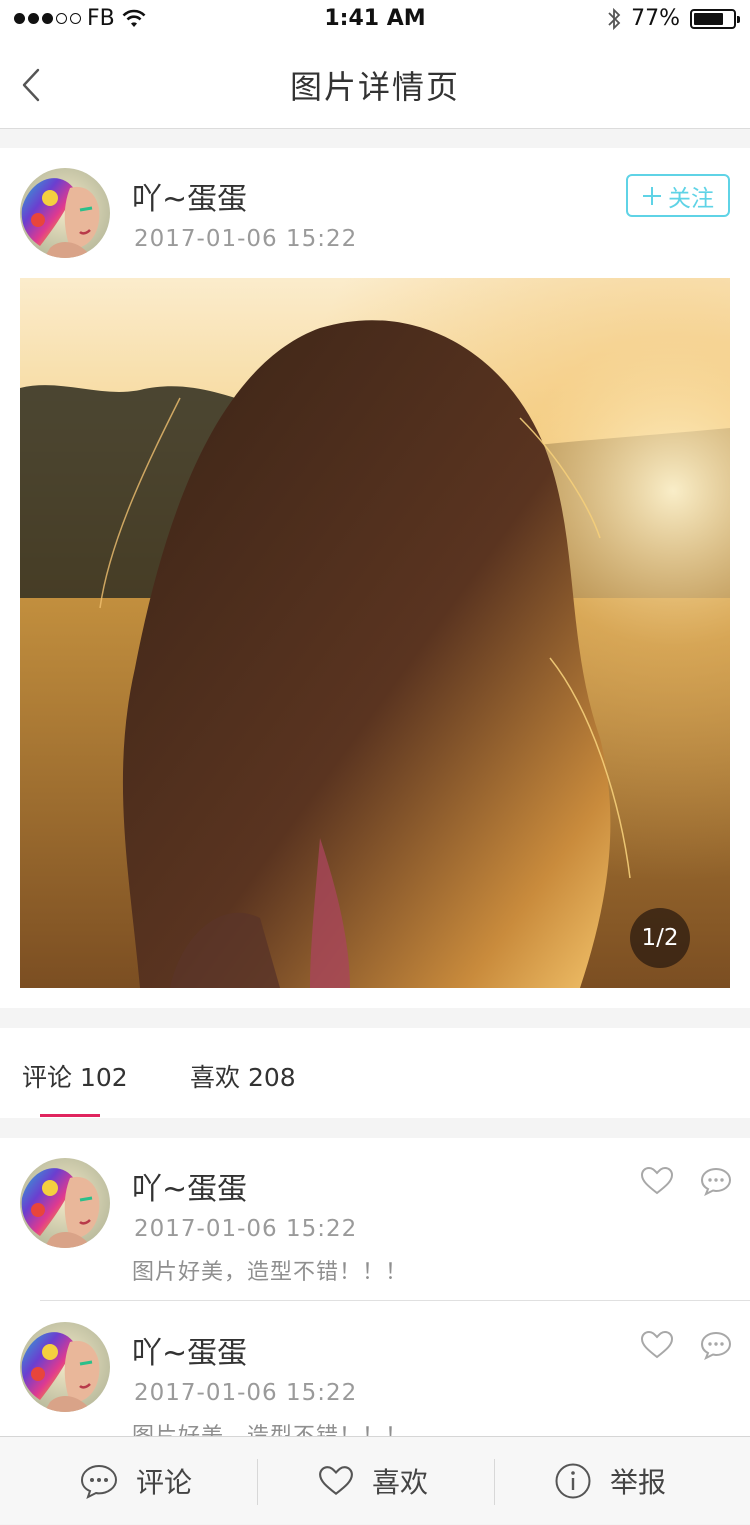  What do you see at coordinates (164, 1482) in the screenshot?
I see `comment-action-label: 评论` at bounding box center [164, 1482].